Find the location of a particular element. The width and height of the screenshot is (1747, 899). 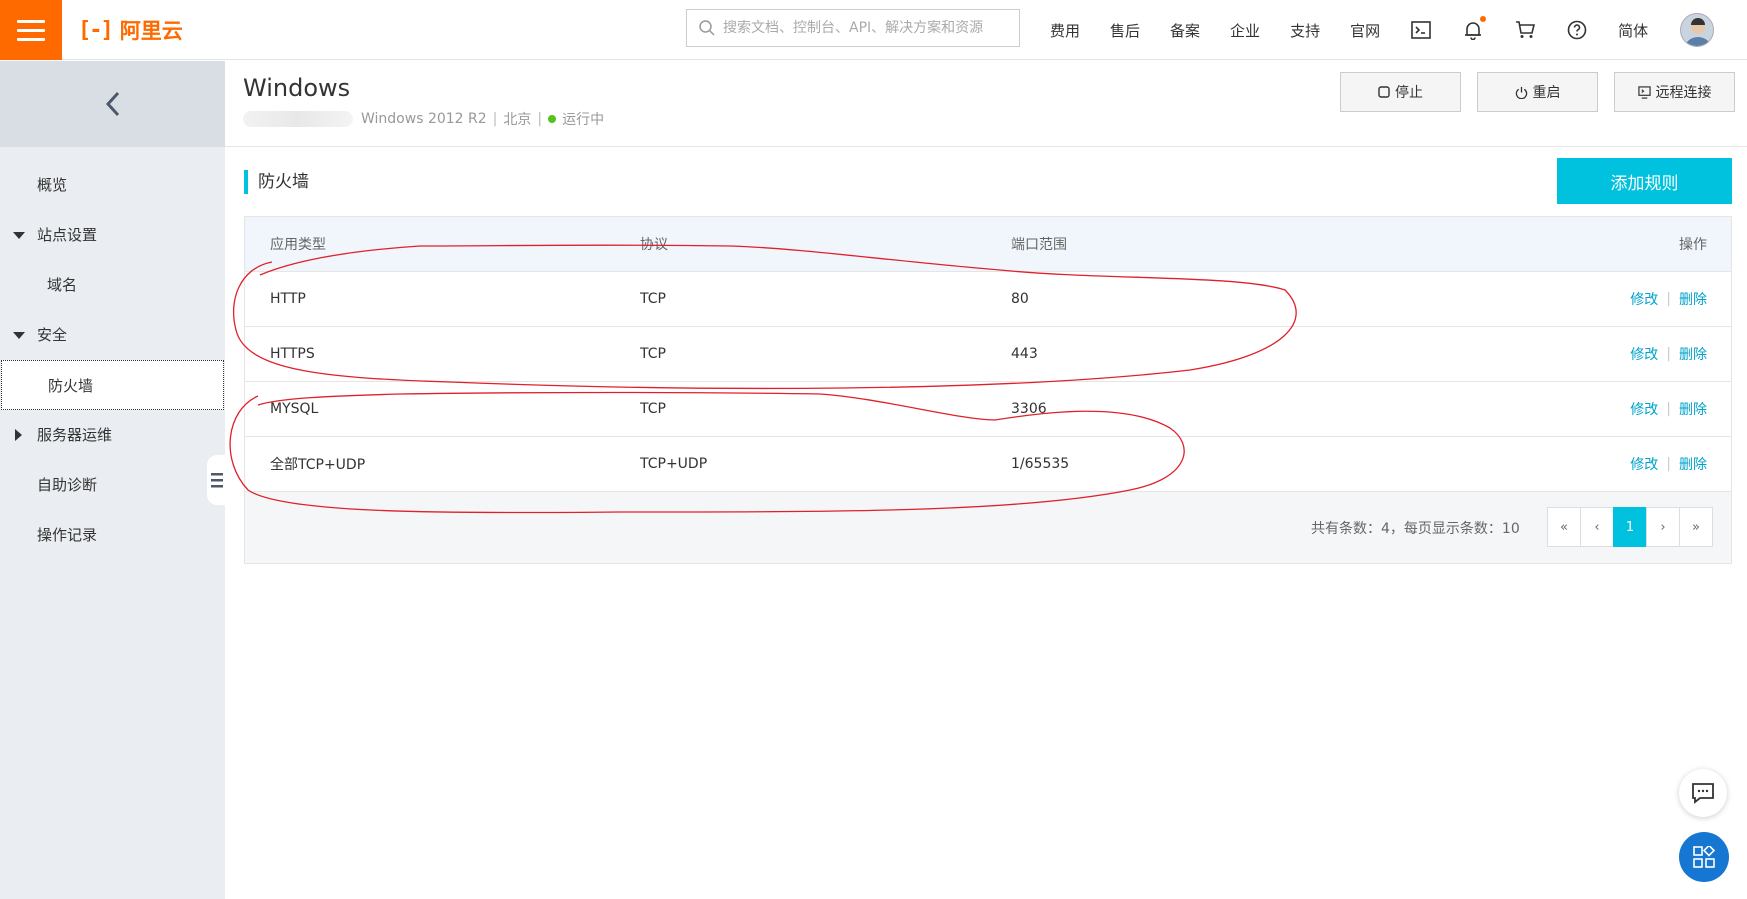

restart-button: 重启 is located at coordinates (1537, 92).